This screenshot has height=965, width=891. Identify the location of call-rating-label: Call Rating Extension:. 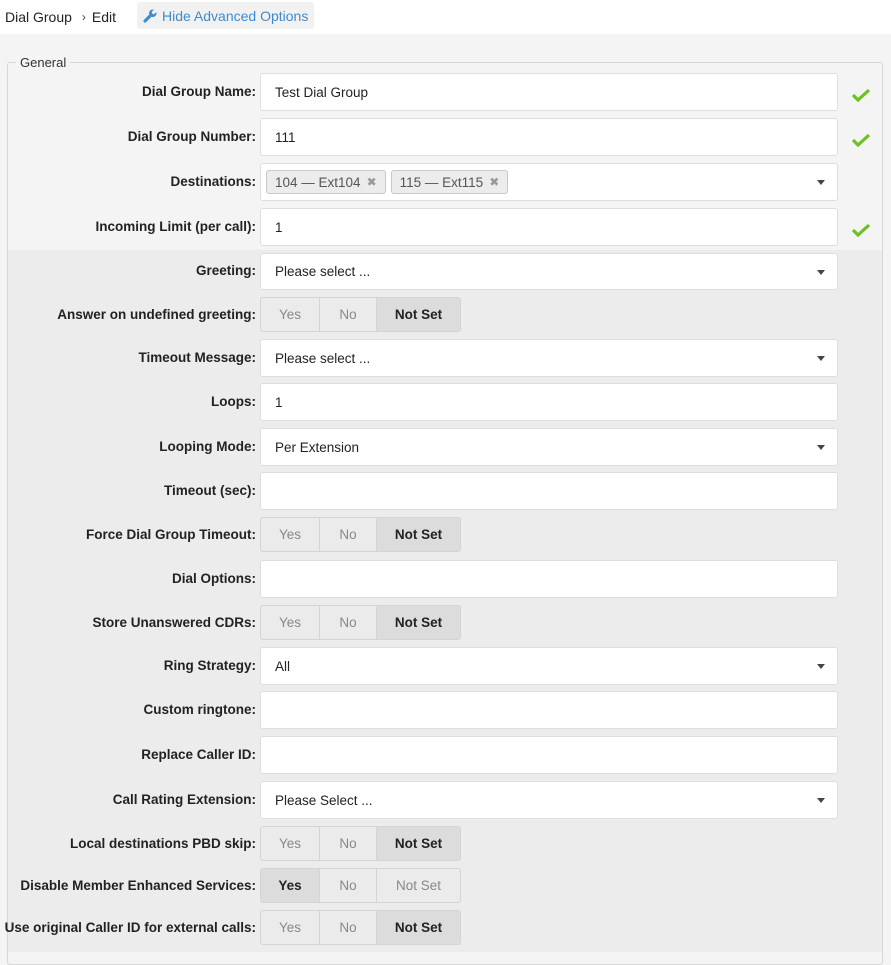
(184, 799).